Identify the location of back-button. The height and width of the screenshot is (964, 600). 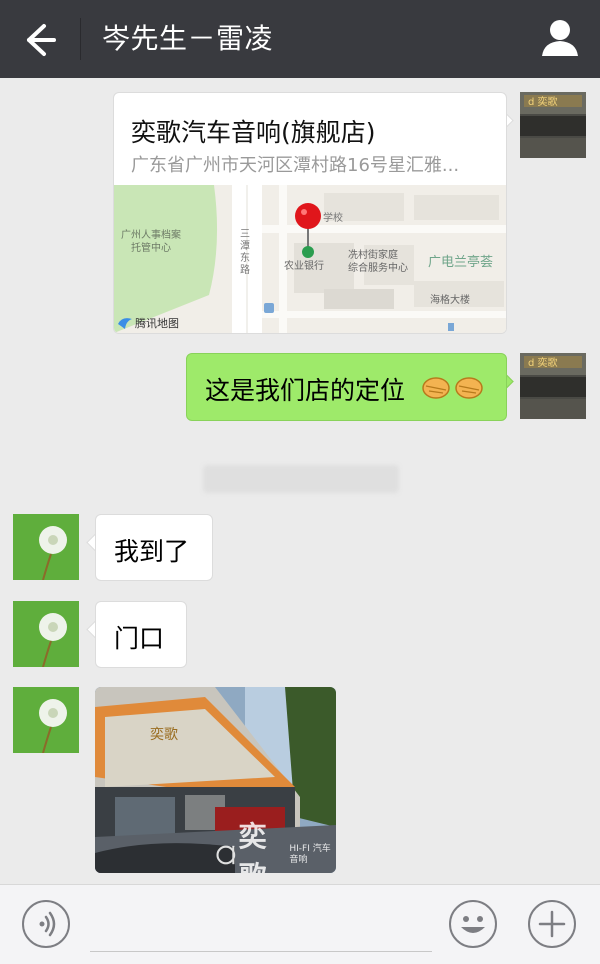
(40, 40).